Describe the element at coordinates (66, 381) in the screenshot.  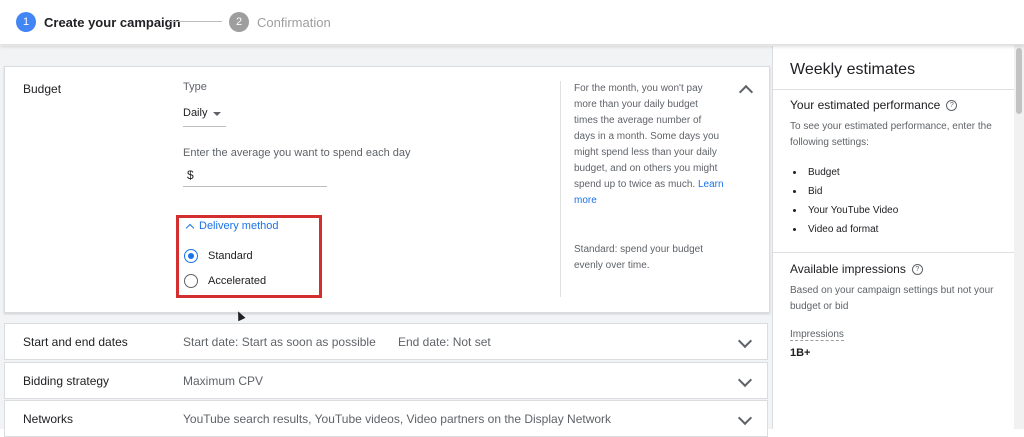
I see `bidding-title: Bidding strategy` at that location.